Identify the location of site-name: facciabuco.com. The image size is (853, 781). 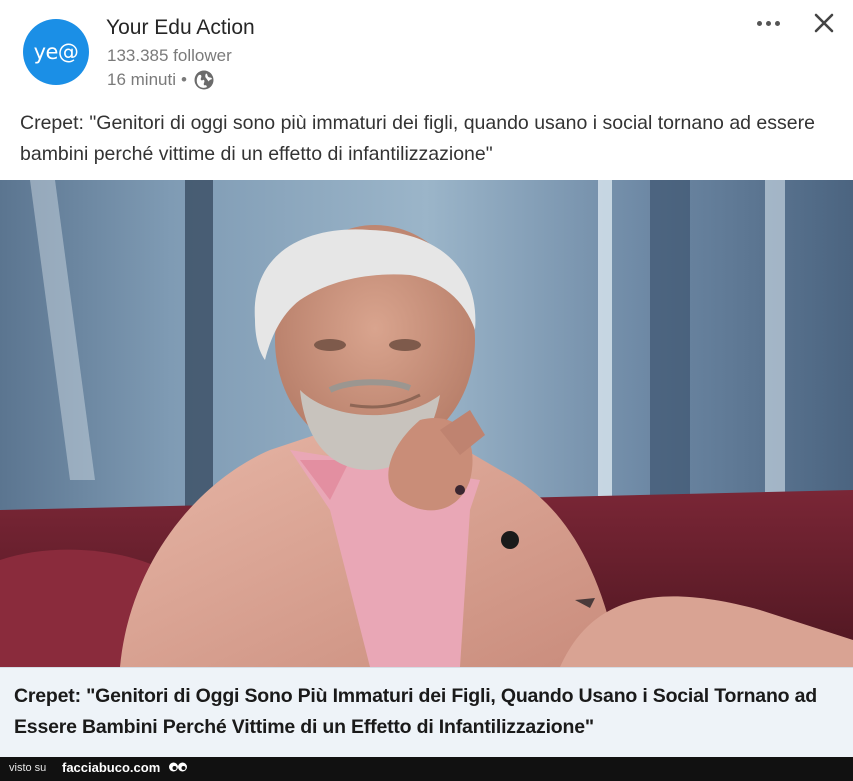
(111, 767).